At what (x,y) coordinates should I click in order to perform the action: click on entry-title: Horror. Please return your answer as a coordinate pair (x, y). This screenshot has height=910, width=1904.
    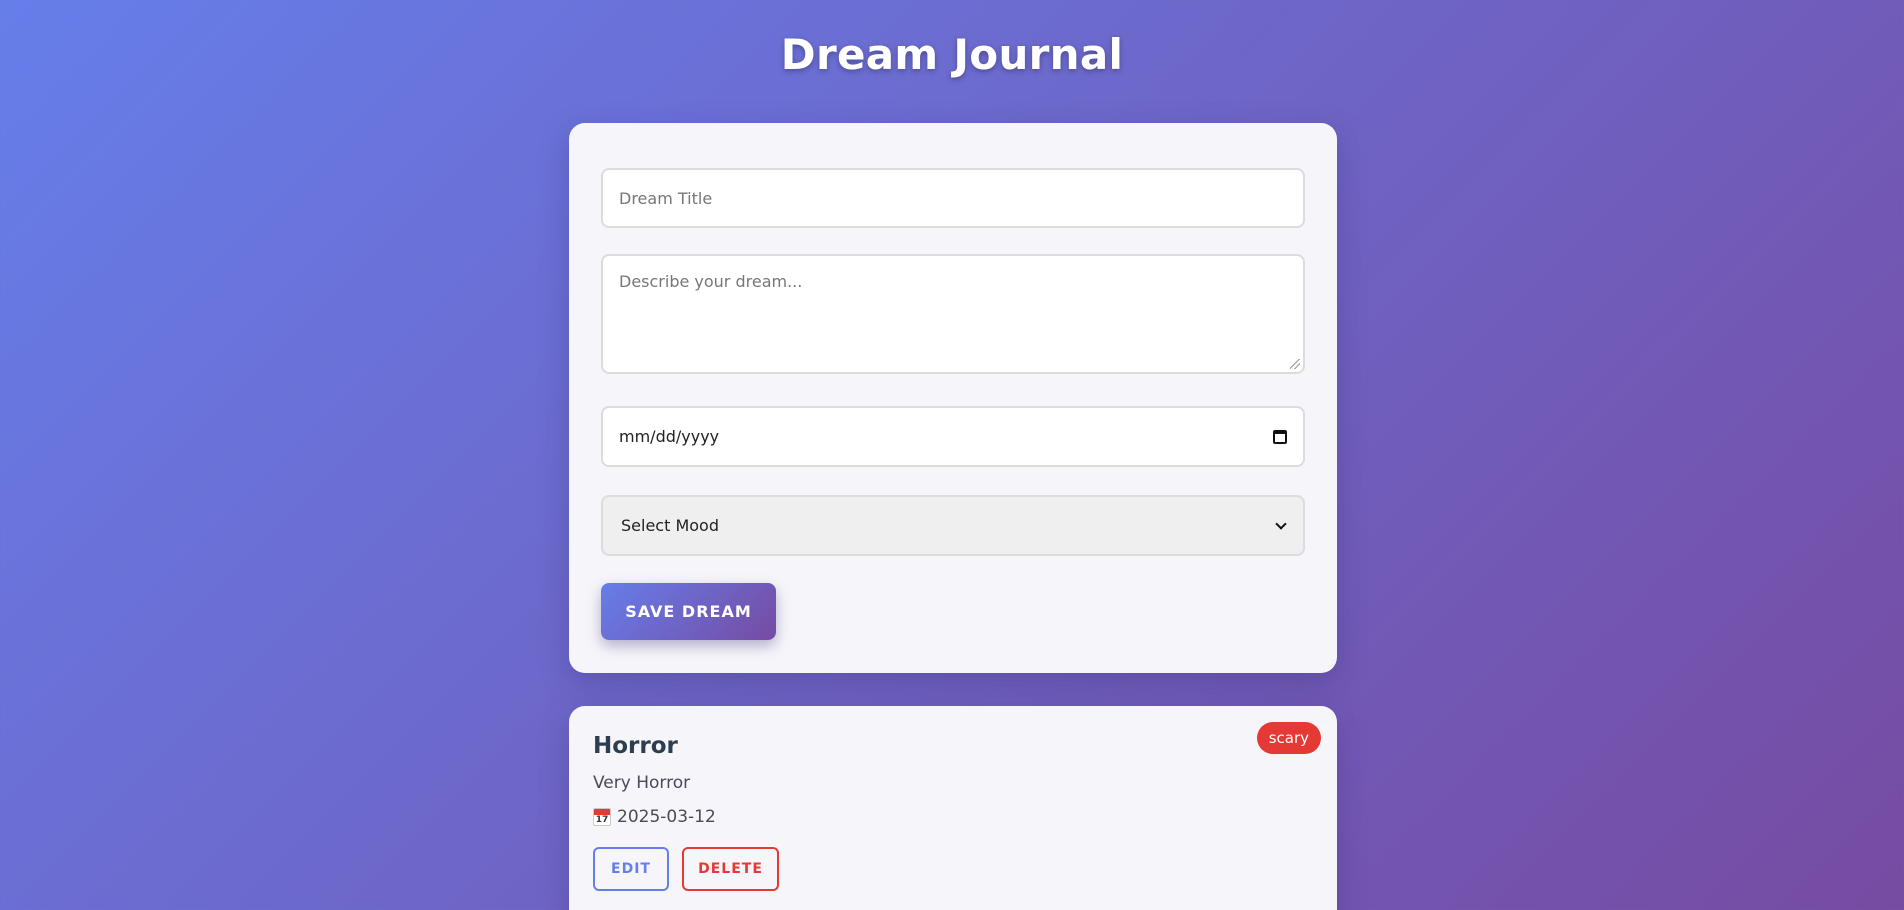
    Looking at the image, I should click on (635, 746).